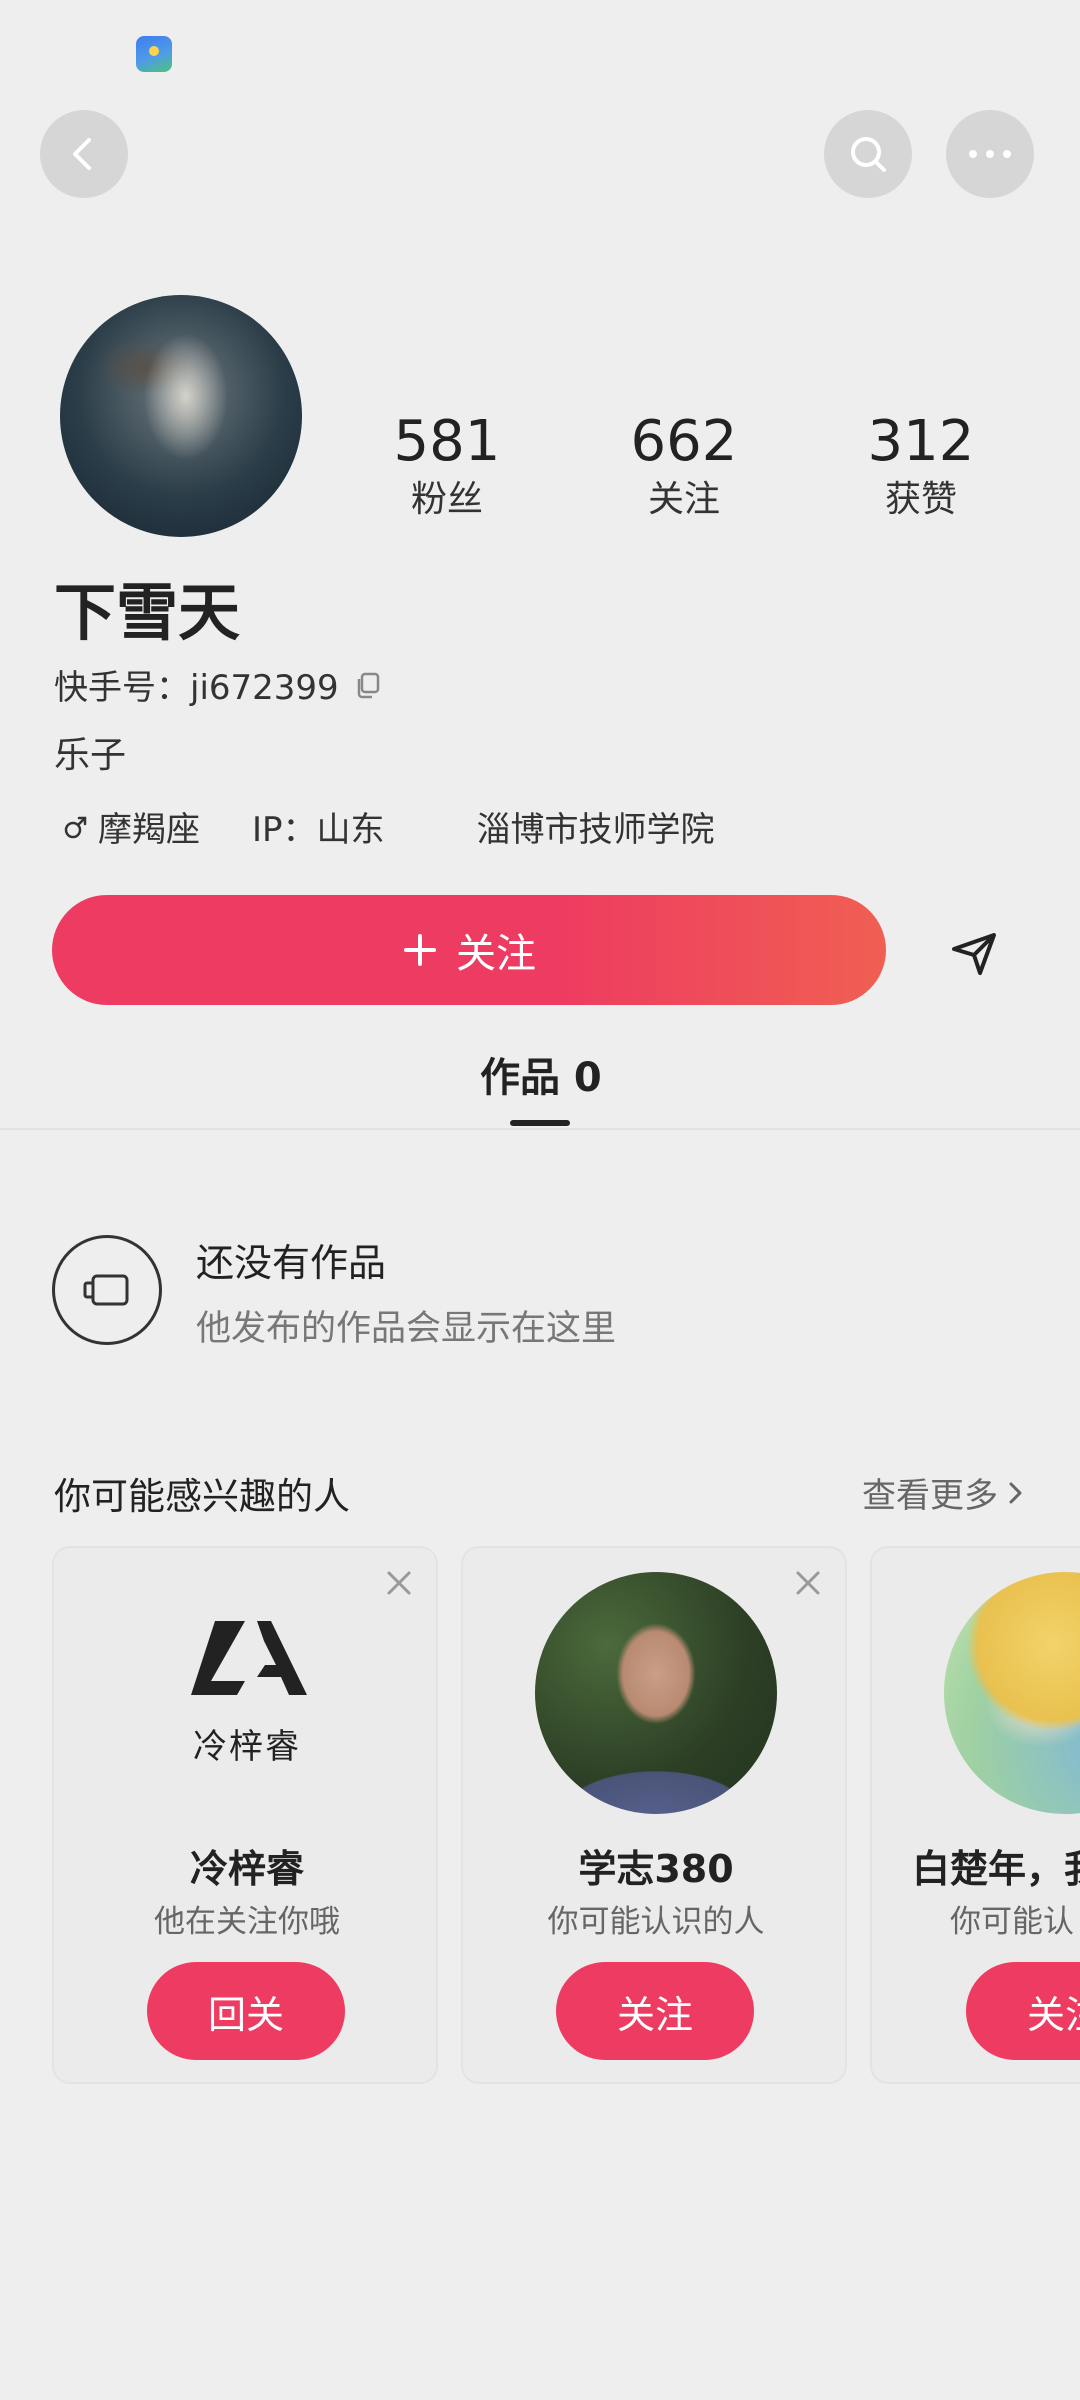 This screenshot has width=1080, height=2400. I want to click on app-notification-icon, so click(154, 54).